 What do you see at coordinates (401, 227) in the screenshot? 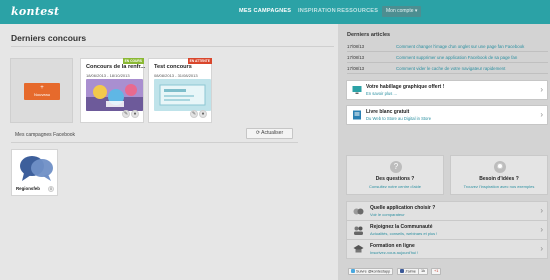
I see `list-item-title: Rejoignez la Communauté` at bounding box center [401, 227].